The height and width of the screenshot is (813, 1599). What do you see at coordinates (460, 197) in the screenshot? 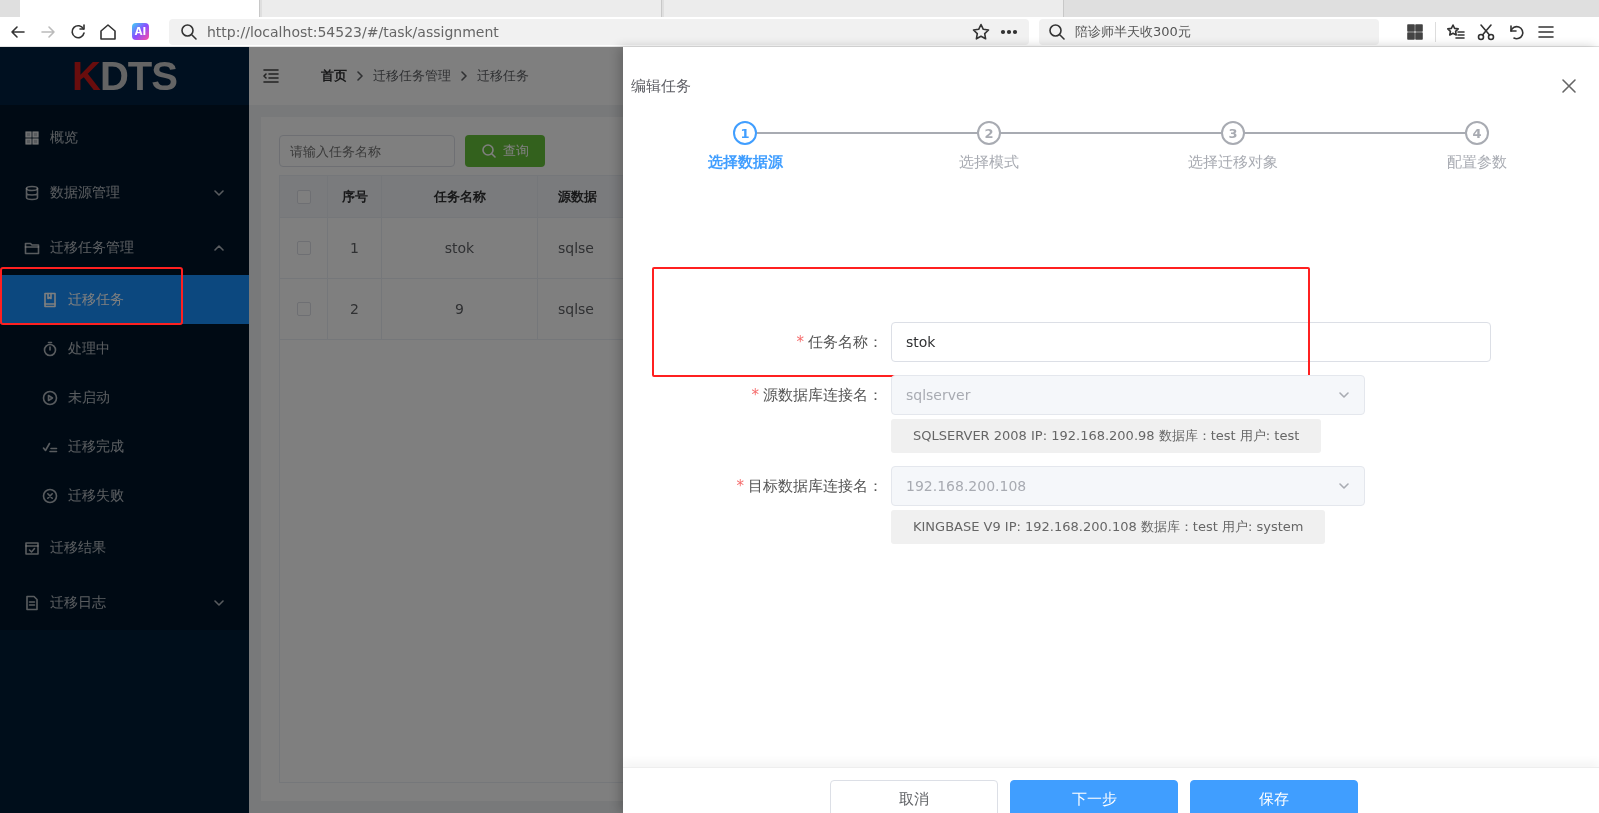
I see `column-header: 任务名称` at bounding box center [460, 197].